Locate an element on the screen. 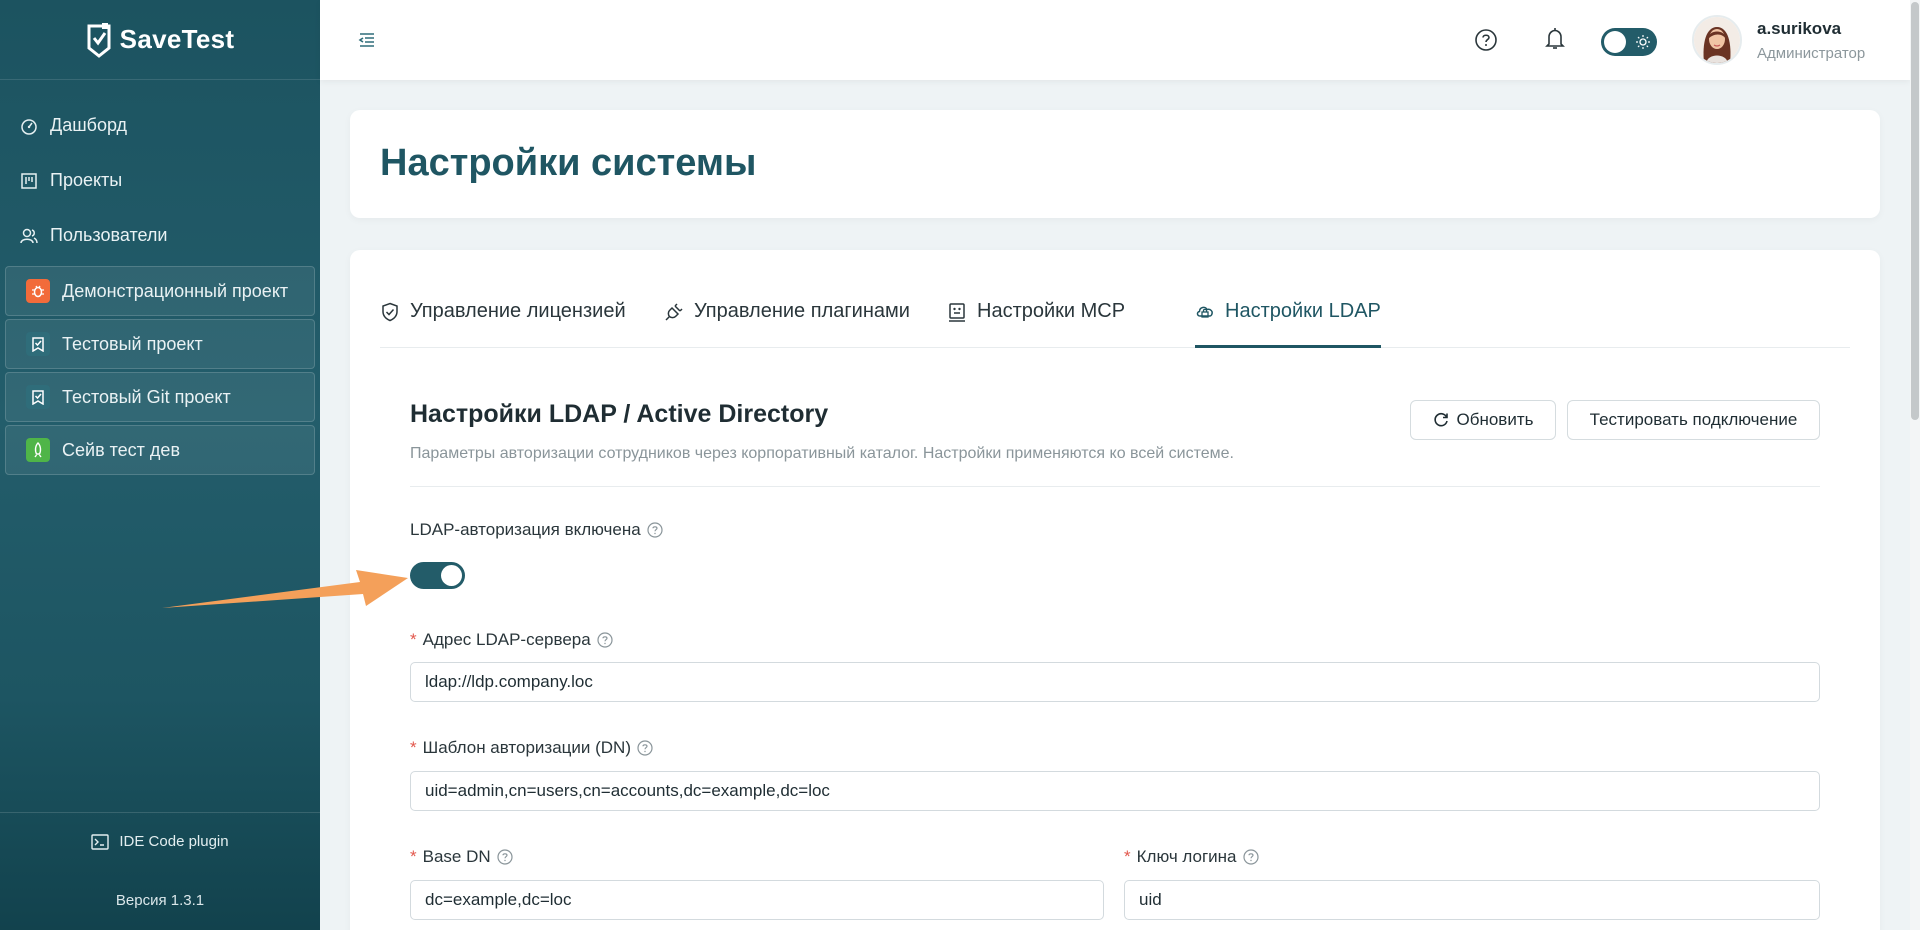  project-item-test: Тестовый проект is located at coordinates (160, 344).